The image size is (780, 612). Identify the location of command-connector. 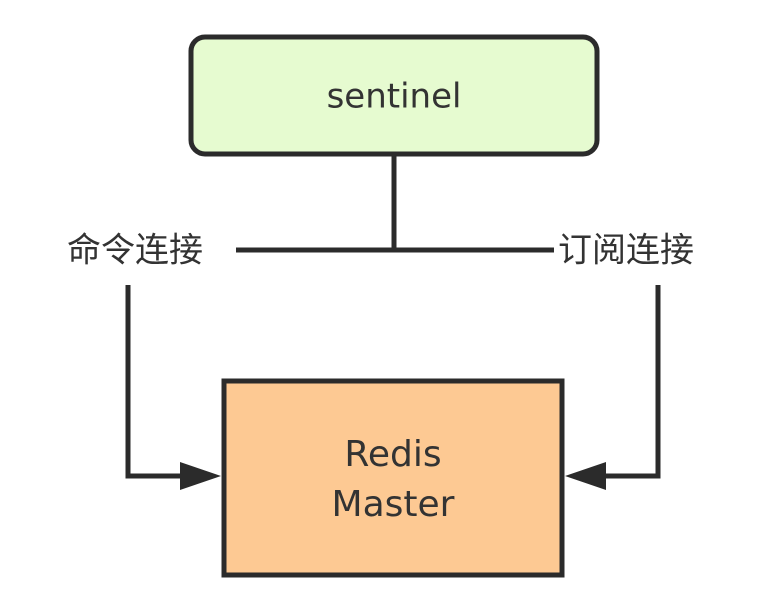
(156, 382).